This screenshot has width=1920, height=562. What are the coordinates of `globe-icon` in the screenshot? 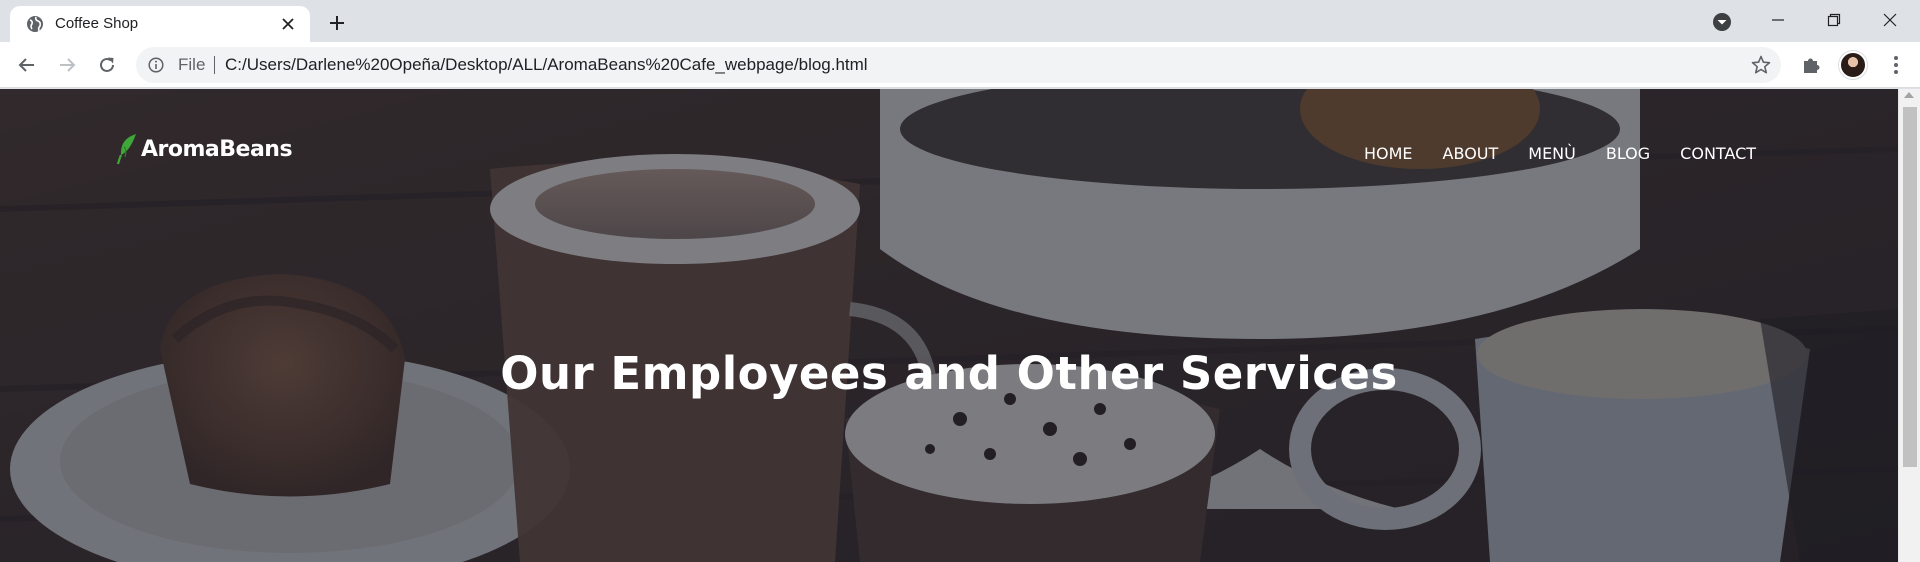 It's located at (35, 24).